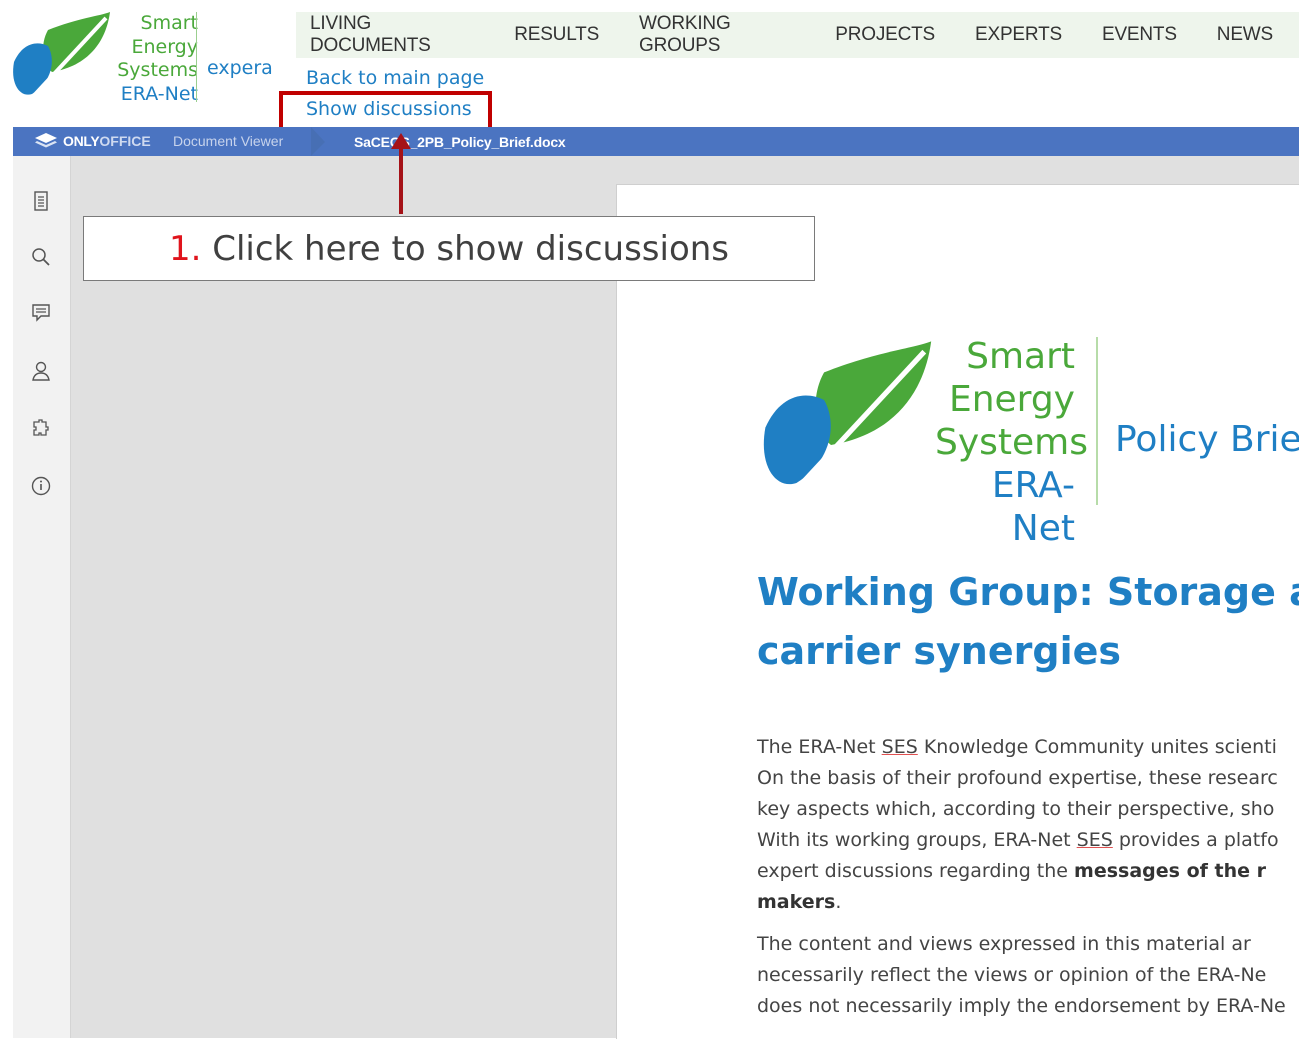 The height and width of the screenshot is (1039, 1299). I want to click on left-toolbar, so click(42, 597).